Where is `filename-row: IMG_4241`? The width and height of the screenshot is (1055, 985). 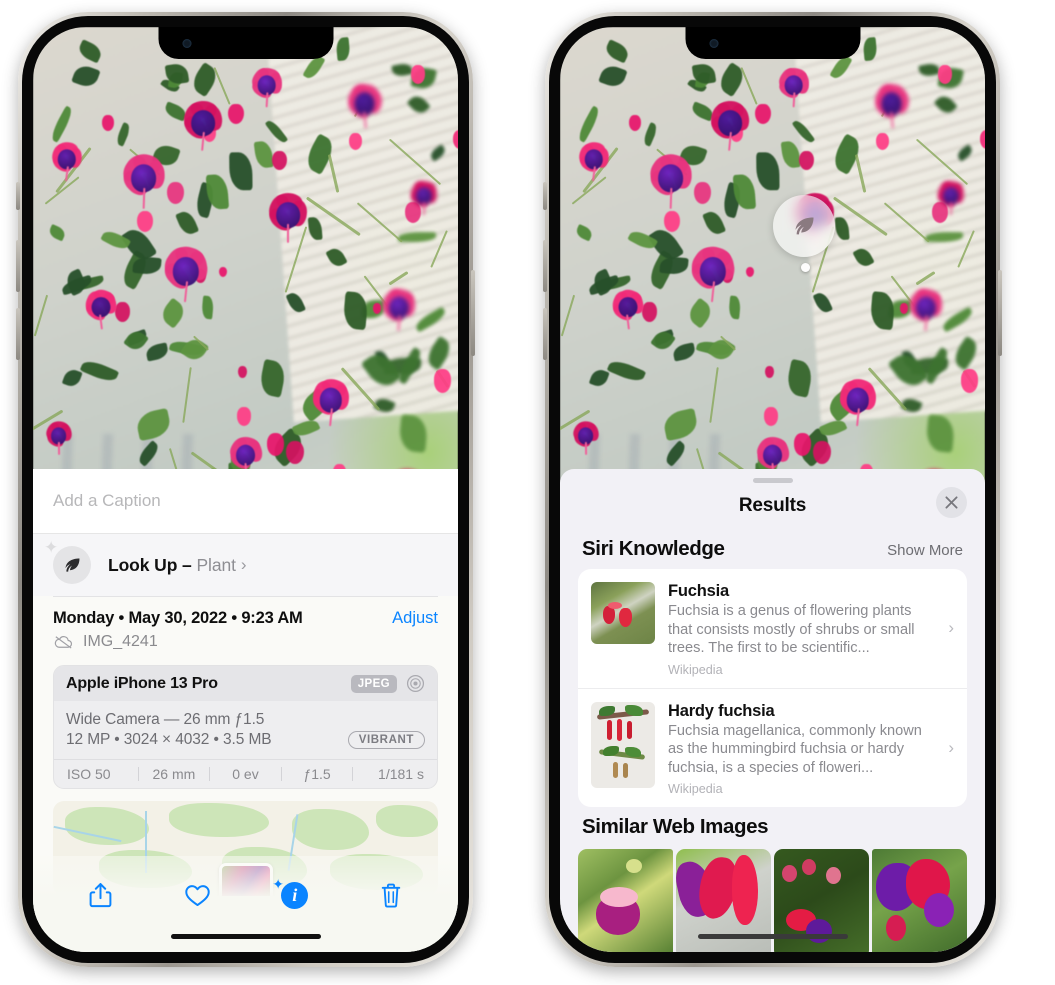
filename-row: IMG_4241 is located at coordinates (245, 642).